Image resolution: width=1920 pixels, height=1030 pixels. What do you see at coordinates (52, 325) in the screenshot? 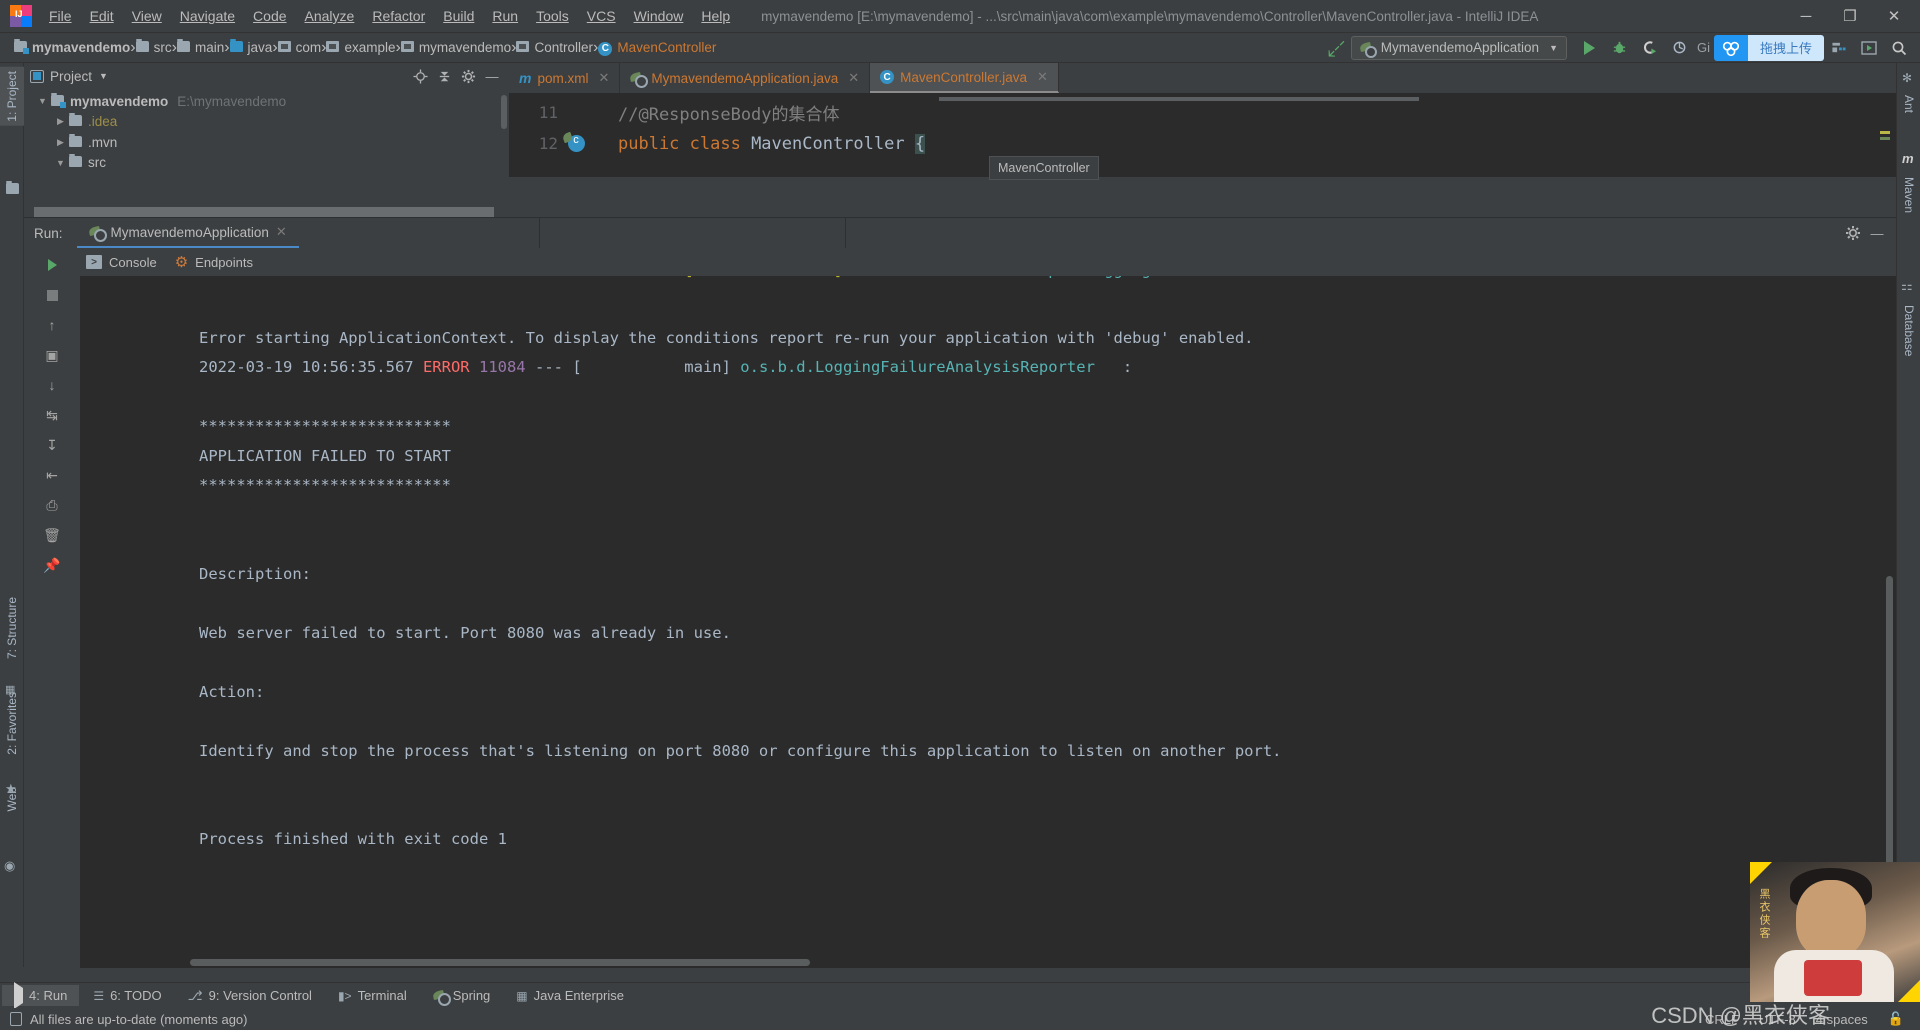
I see `up-arrow-icon: ↑` at bounding box center [52, 325].